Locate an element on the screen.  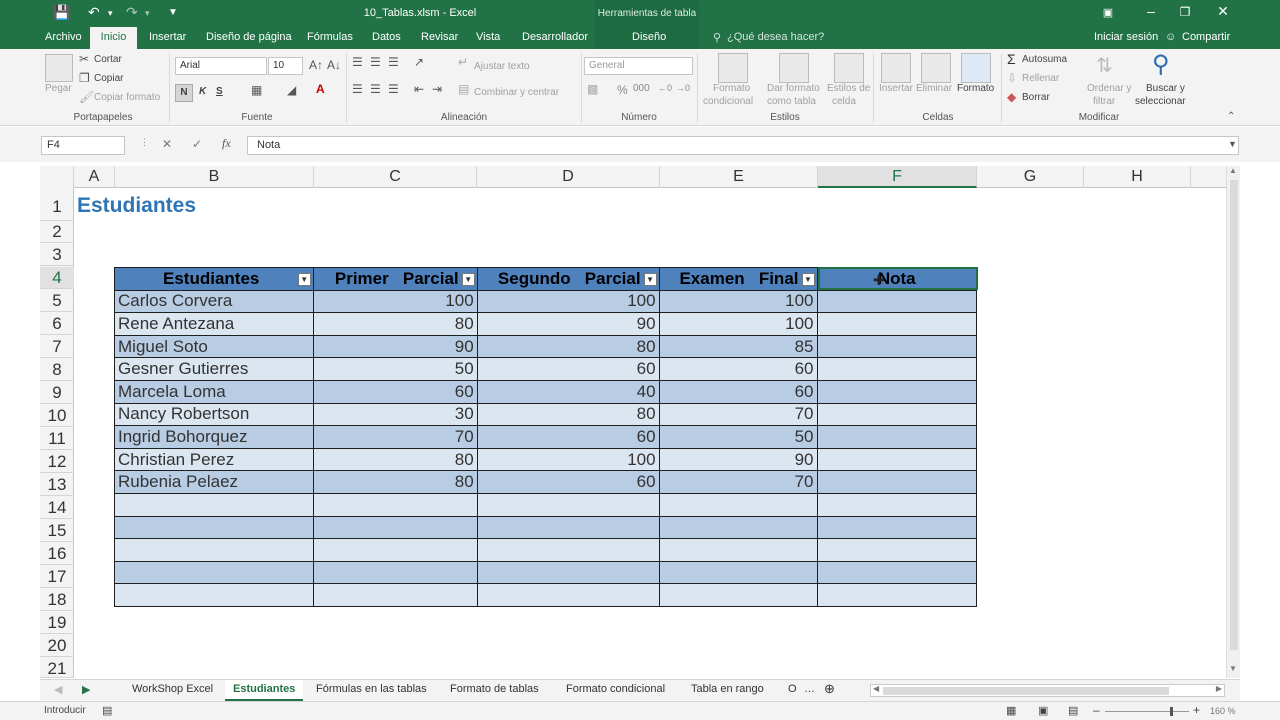
tell-me-search: ¿Qué desea hacer? is located at coordinates (775, 37).